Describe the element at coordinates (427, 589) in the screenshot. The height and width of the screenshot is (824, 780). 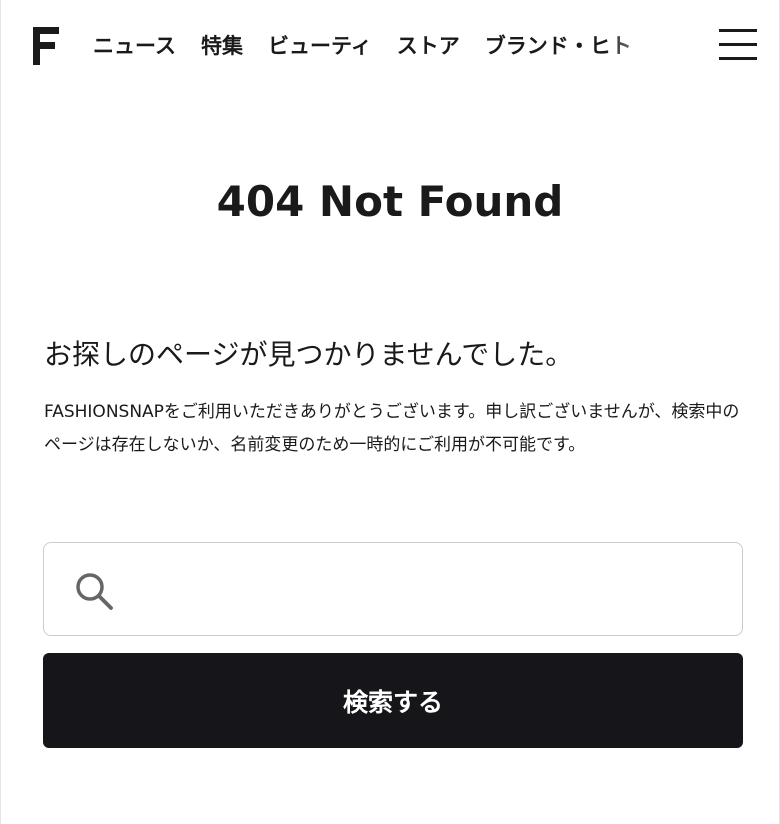
I see `search-input` at that location.